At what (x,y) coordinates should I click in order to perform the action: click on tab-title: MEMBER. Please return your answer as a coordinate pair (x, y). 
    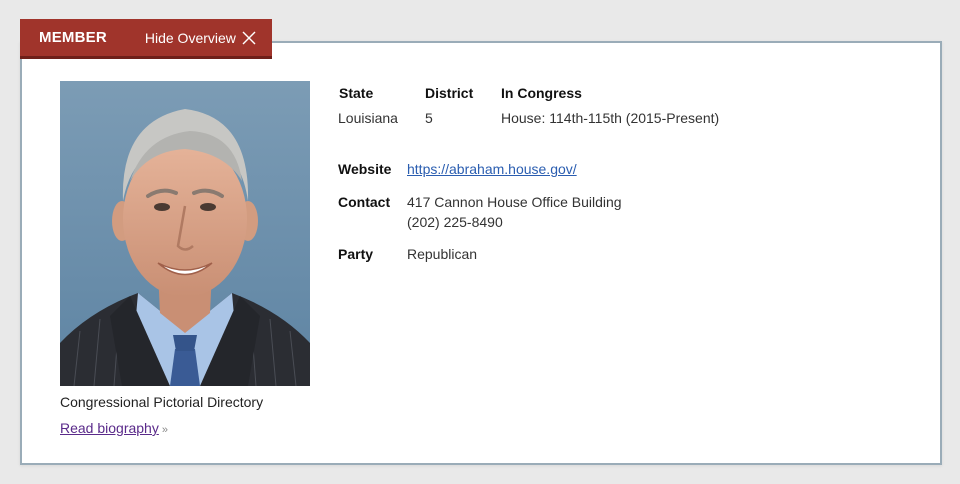
    Looking at the image, I should click on (73, 37).